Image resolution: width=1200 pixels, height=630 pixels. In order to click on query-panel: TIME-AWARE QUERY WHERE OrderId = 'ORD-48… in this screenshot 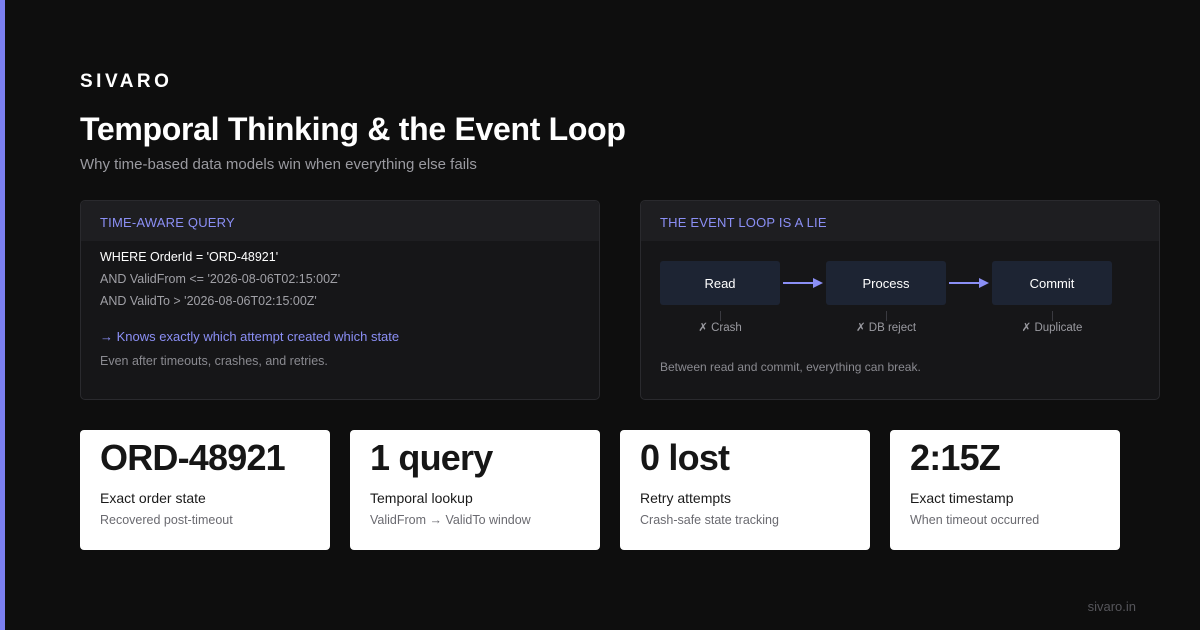, I will do `click(340, 300)`.